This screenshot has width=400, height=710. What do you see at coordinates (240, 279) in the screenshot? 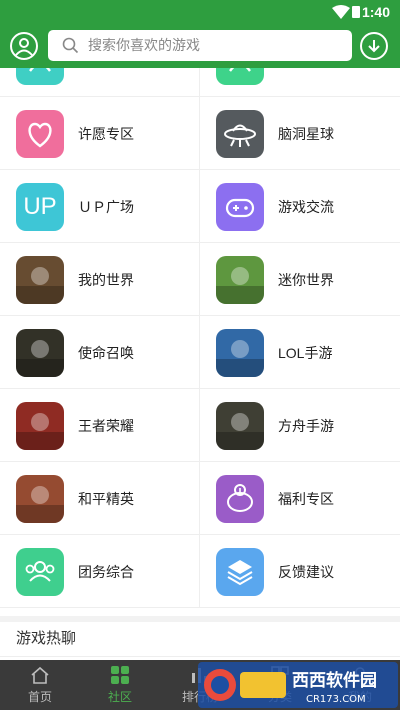
I see `mini-world-game-icon` at bounding box center [240, 279].